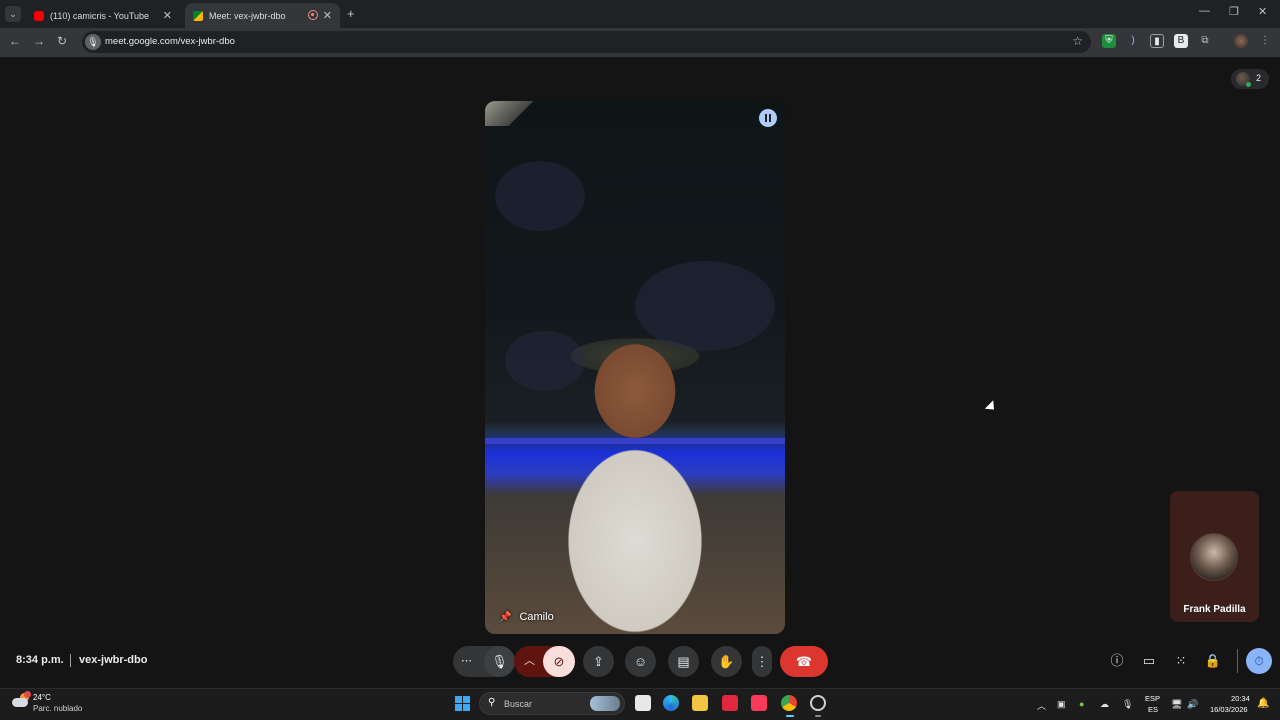  What do you see at coordinates (466, 661) in the screenshot?
I see `audio-settings-icon: ⋯` at bounding box center [466, 661].